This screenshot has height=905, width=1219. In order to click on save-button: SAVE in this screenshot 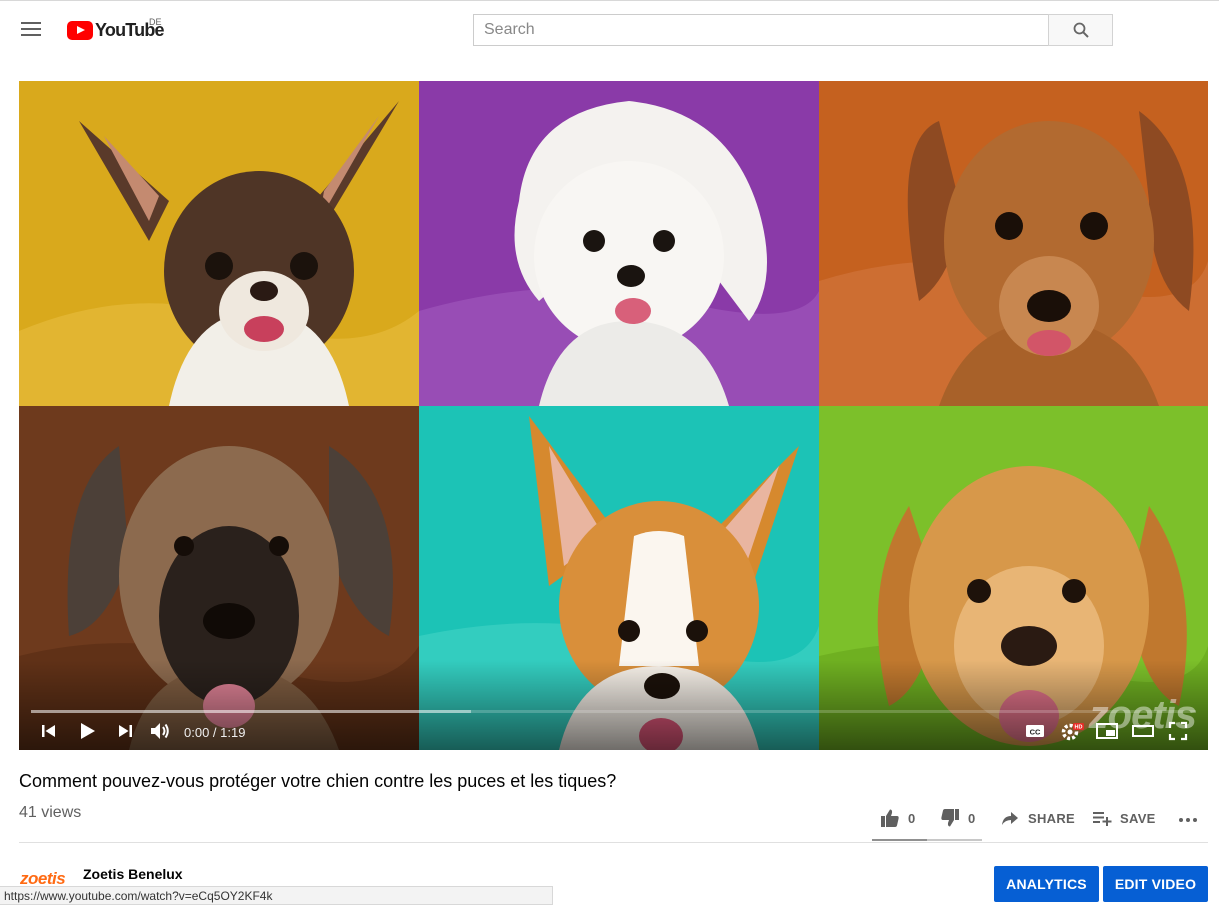, I will do `click(1124, 818)`.